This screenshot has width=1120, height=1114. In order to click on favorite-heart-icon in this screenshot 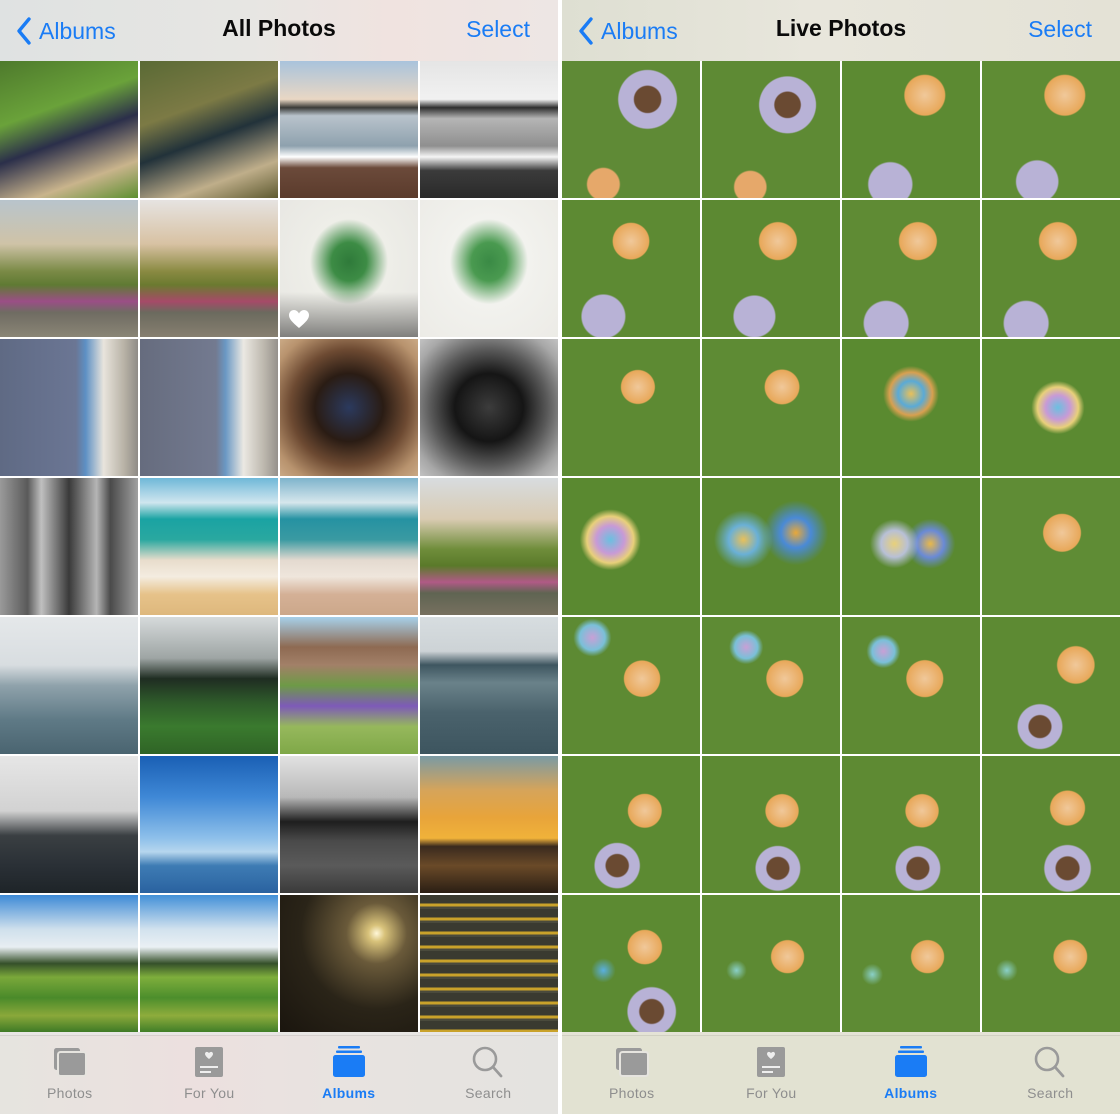, I will do `click(299, 319)`.